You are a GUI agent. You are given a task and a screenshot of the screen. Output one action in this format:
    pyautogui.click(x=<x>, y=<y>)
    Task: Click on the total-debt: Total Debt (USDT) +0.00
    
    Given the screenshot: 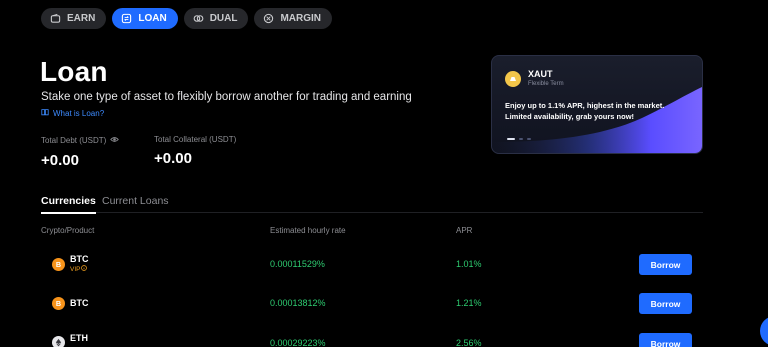 What is the action you would take?
    pyautogui.click(x=80, y=152)
    